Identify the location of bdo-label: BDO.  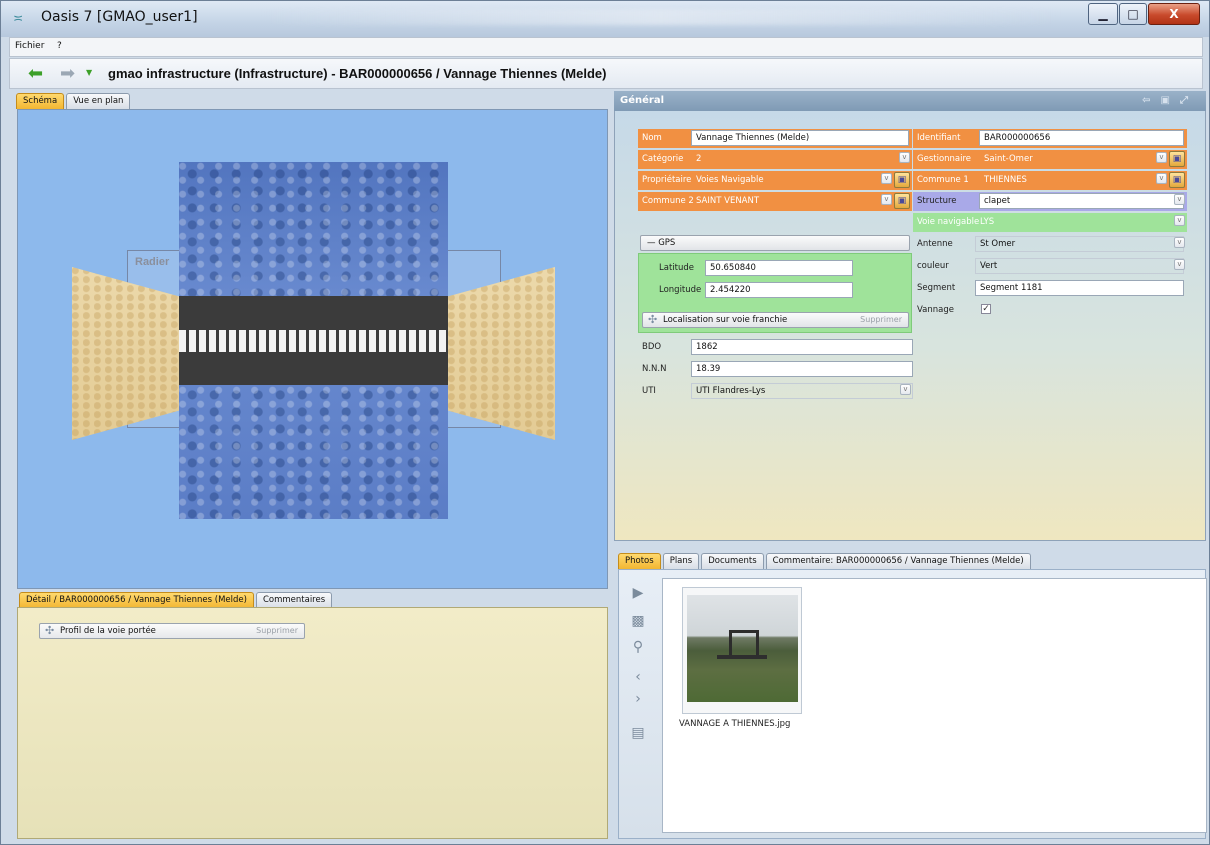
(652, 347).